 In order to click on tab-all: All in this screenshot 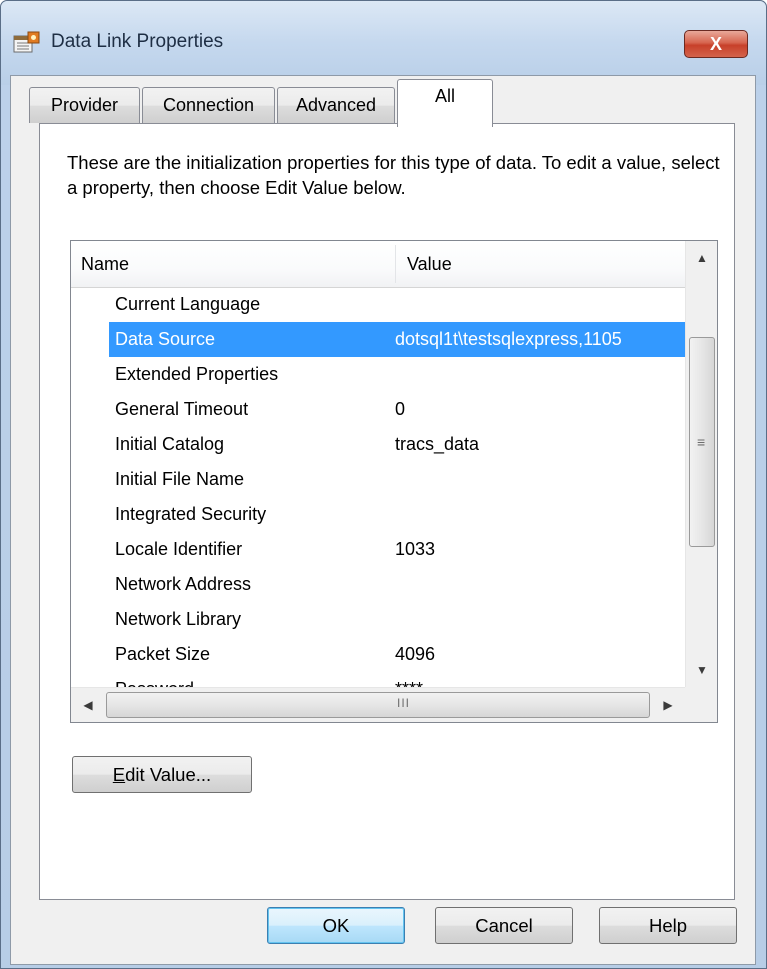, I will do `click(445, 103)`.